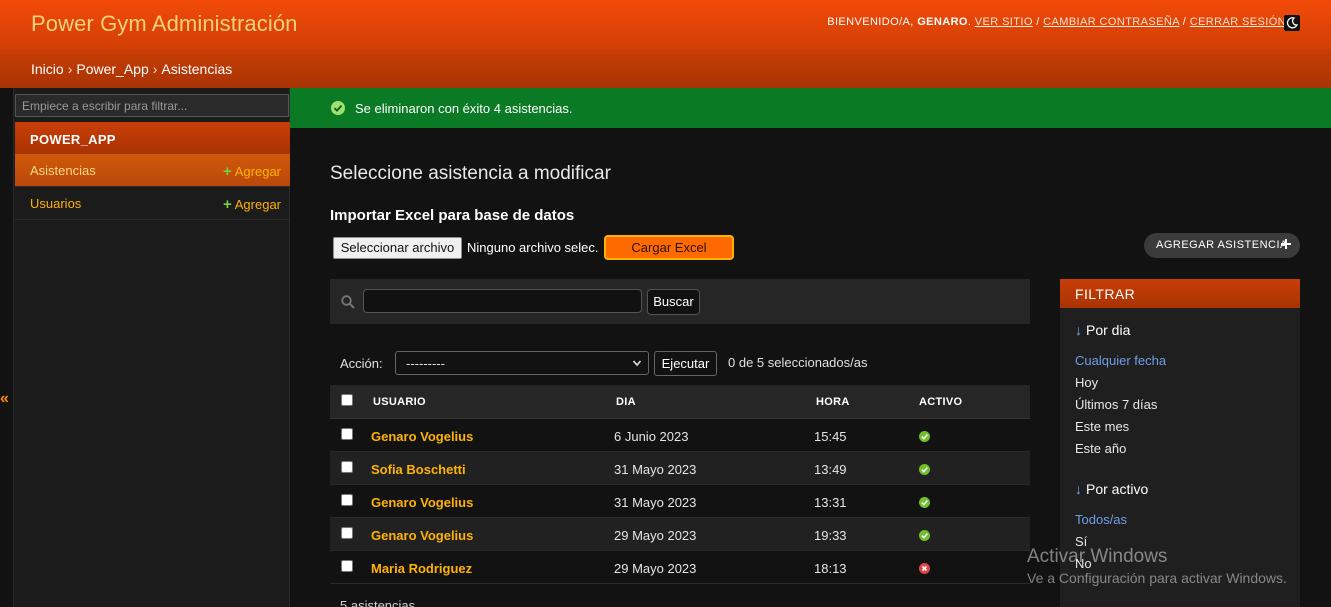  What do you see at coordinates (830, 502) in the screenshot?
I see `cell-hora: 13:31` at bounding box center [830, 502].